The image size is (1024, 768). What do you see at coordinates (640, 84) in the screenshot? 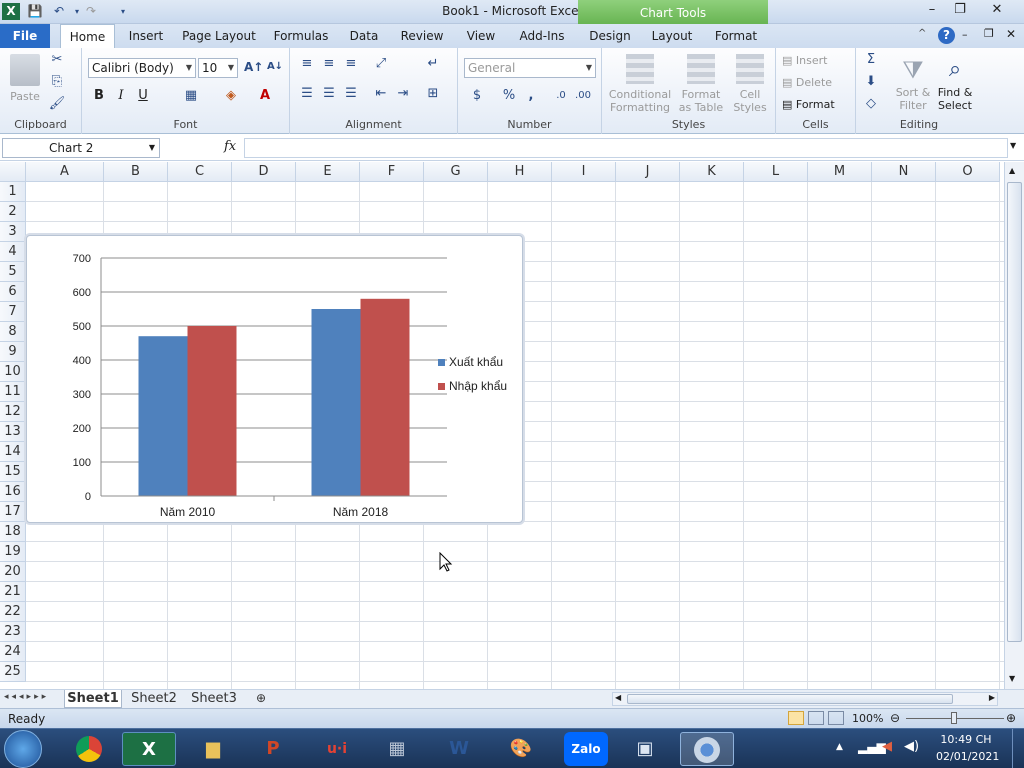
I see `conditional-formatting-button: Conditional Formatting` at bounding box center [640, 84].